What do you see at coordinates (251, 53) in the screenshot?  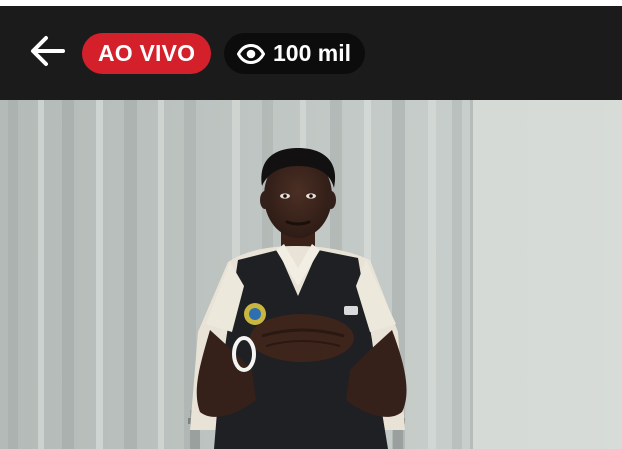 I see `eye-icon` at bounding box center [251, 53].